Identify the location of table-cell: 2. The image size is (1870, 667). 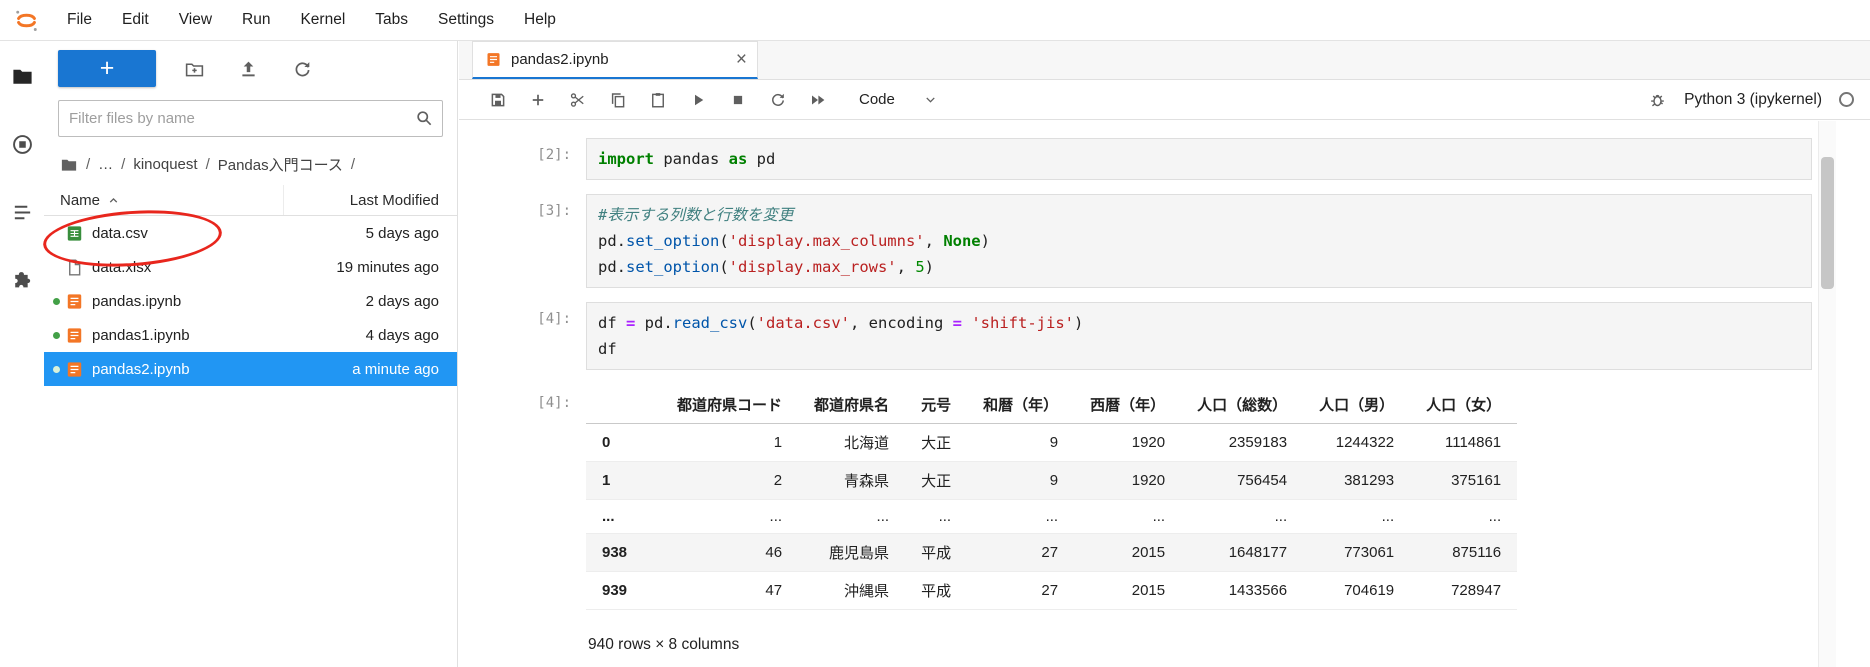
(778, 480).